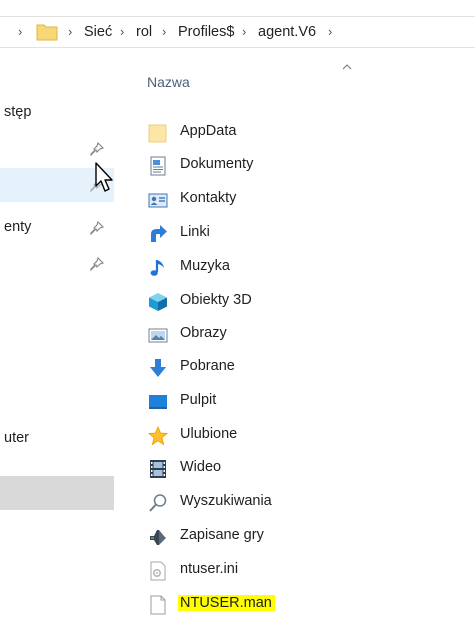 The height and width of the screenshot is (619, 475). What do you see at coordinates (158, 469) in the screenshot?
I see `videos-icon` at bounding box center [158, 469].